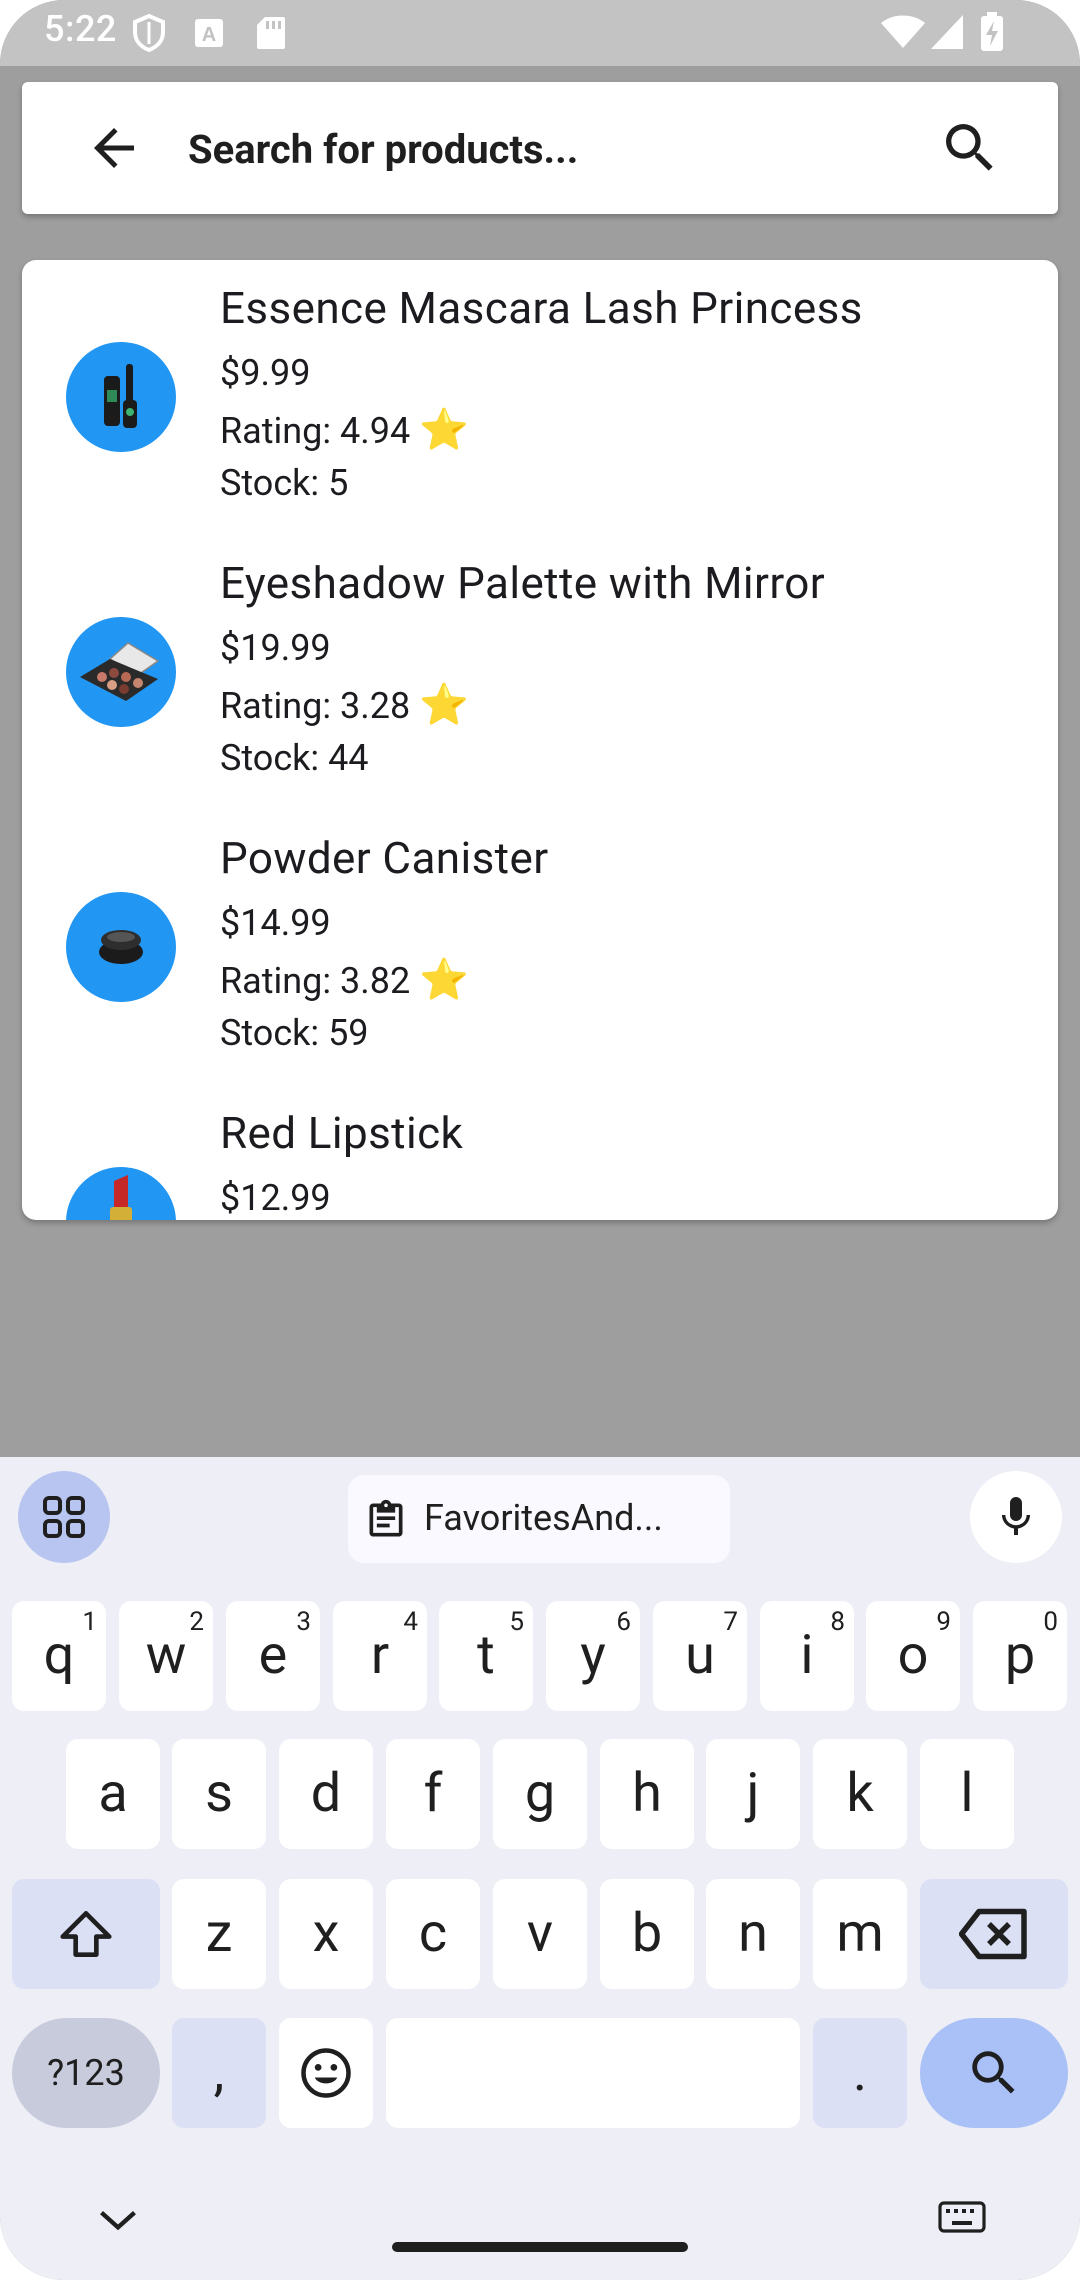 This screenshot has width=1080, height=2280. Describe the element at coordinates (523, 583) in the screenshot. I see `product-name: Eyeshadow Palette with Mirror` at that location.